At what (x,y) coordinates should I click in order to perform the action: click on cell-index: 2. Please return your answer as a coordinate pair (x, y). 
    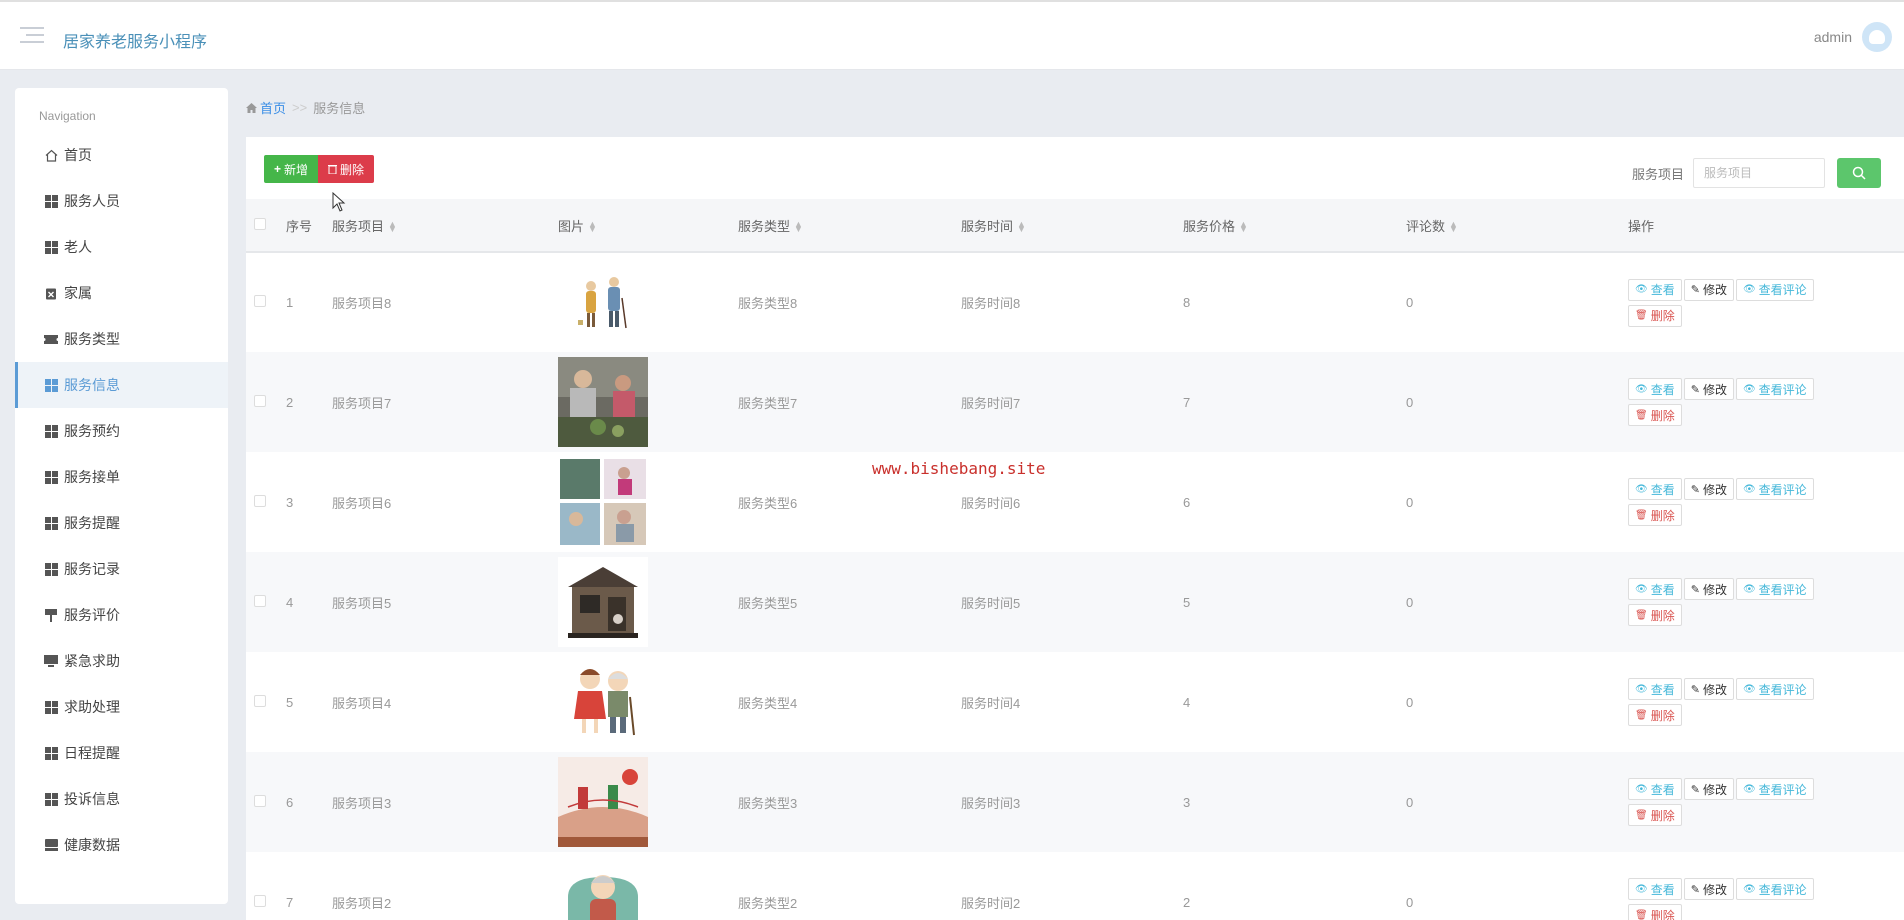
    Looking at the image, I should click on (290, 402).